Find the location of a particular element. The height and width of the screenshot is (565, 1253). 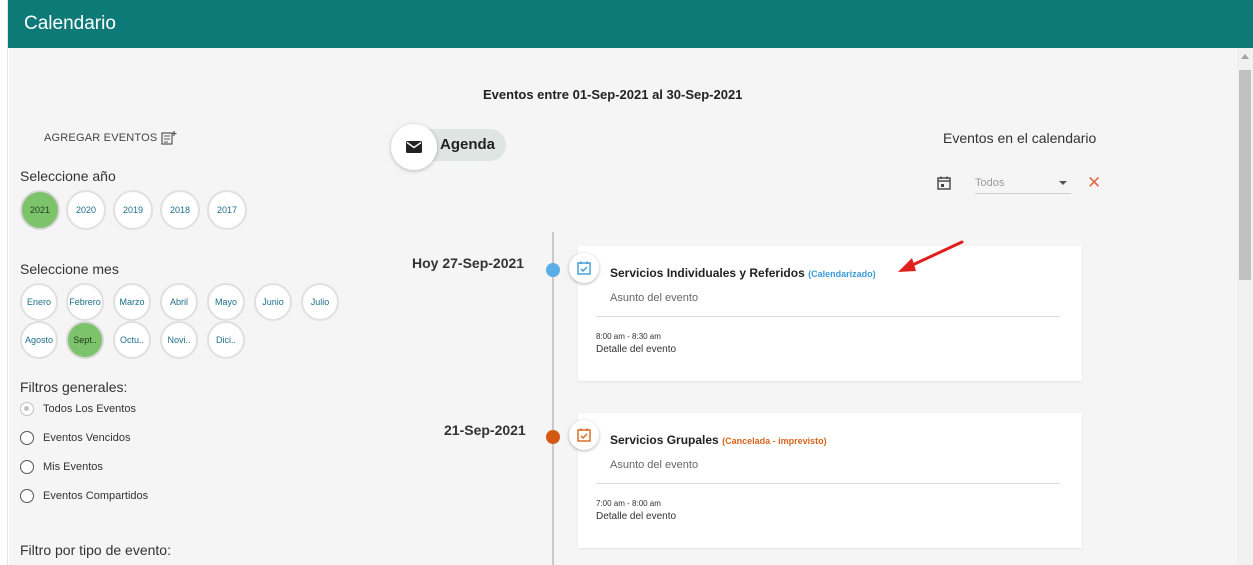

app-header: Calendario is located at coordinates (630, 24).